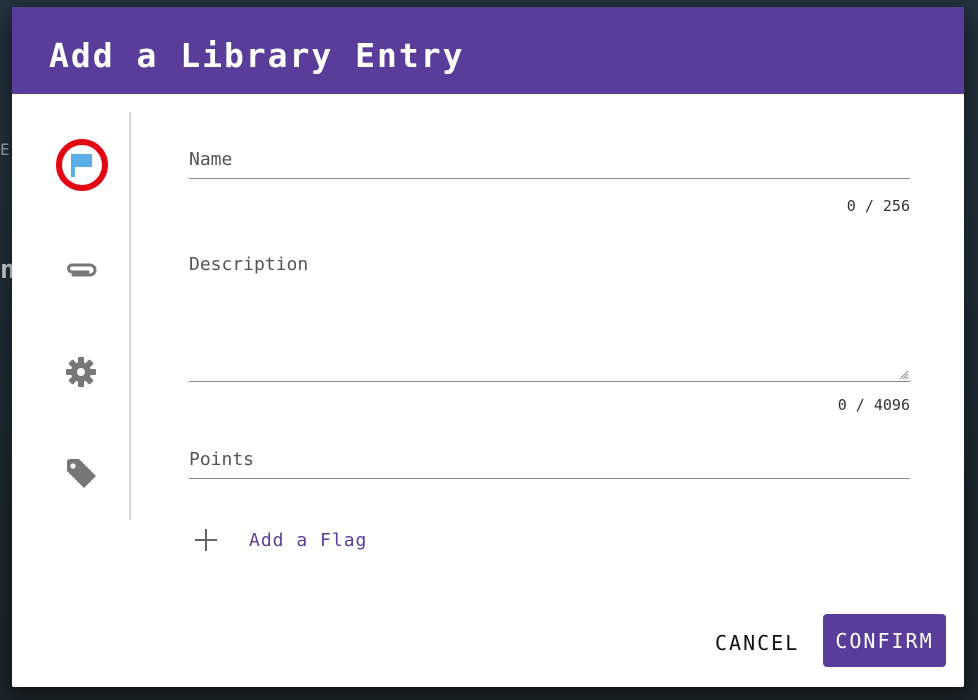  I want to click on cancel-button: CANCEL, so click(757, 643).